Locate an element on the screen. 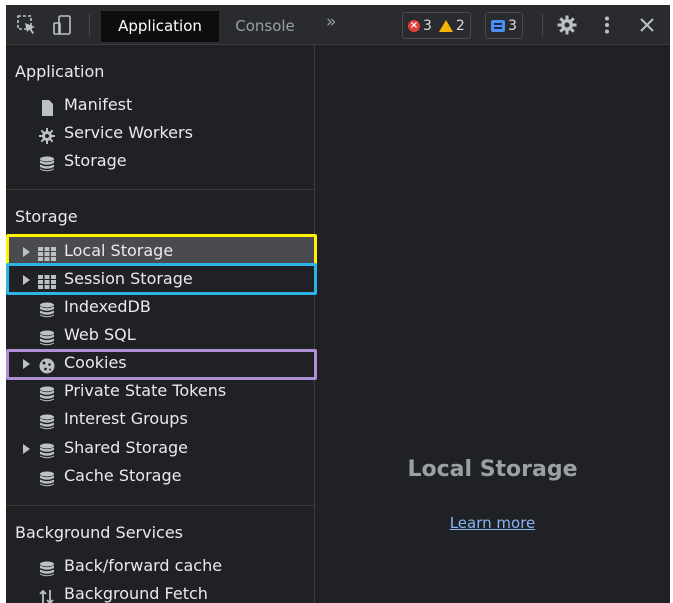  device-toggle-icon is located at coordinates (62, 25).